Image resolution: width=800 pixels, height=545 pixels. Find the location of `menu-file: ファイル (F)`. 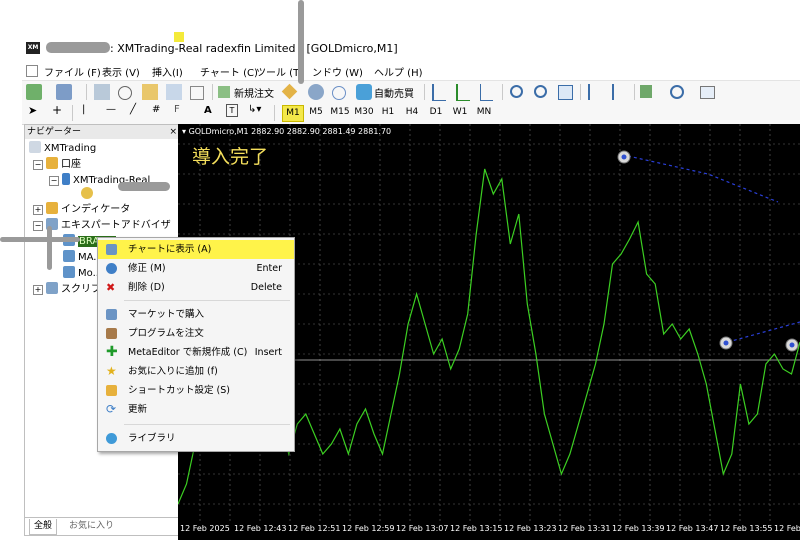

menu-file: ファイル (F) is located at coordinates (72, 71).